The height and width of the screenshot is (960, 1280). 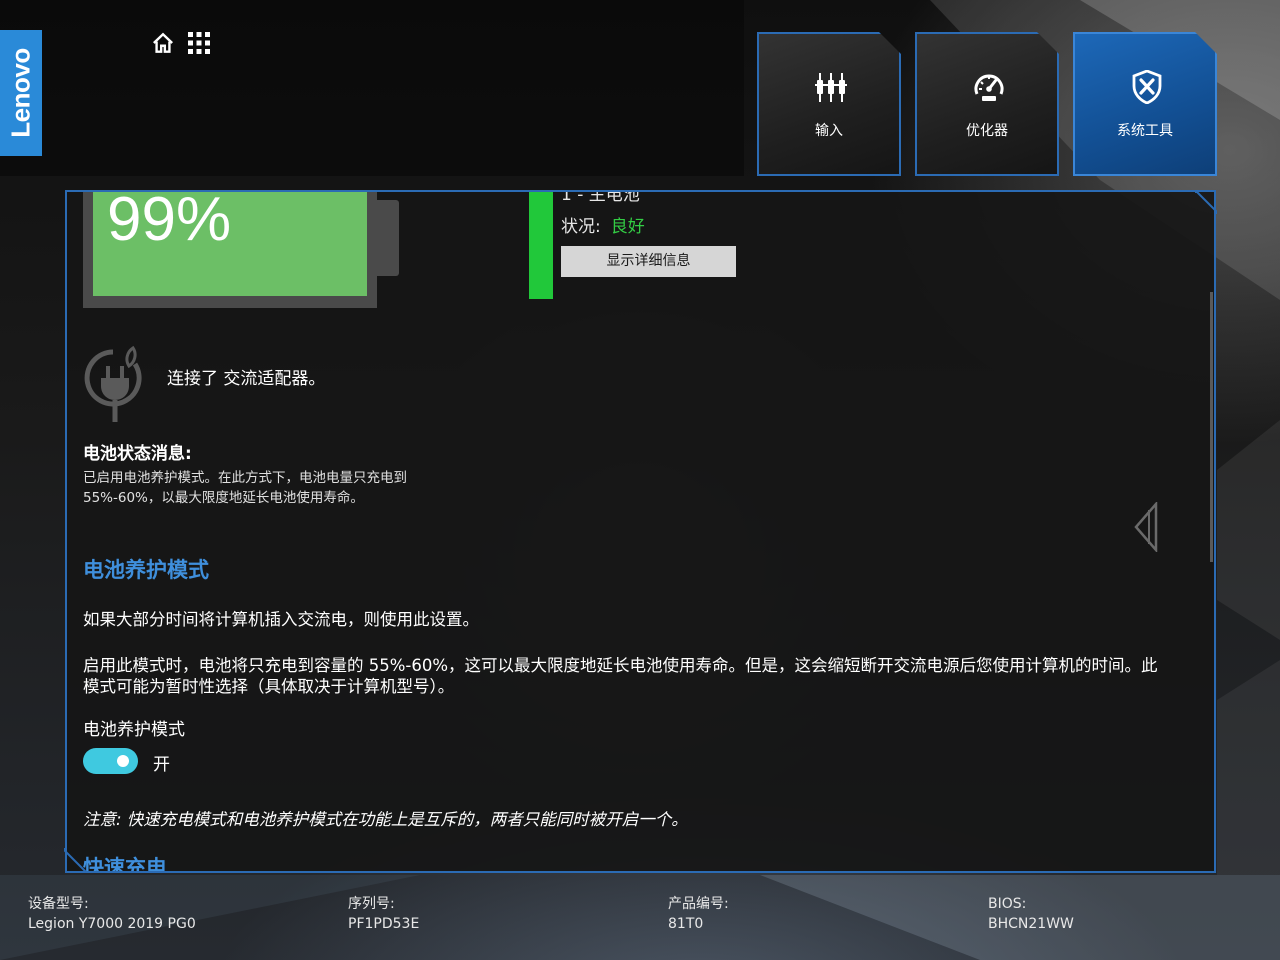 I want to click on tab-input: 输入, so click(x=829, y=104).